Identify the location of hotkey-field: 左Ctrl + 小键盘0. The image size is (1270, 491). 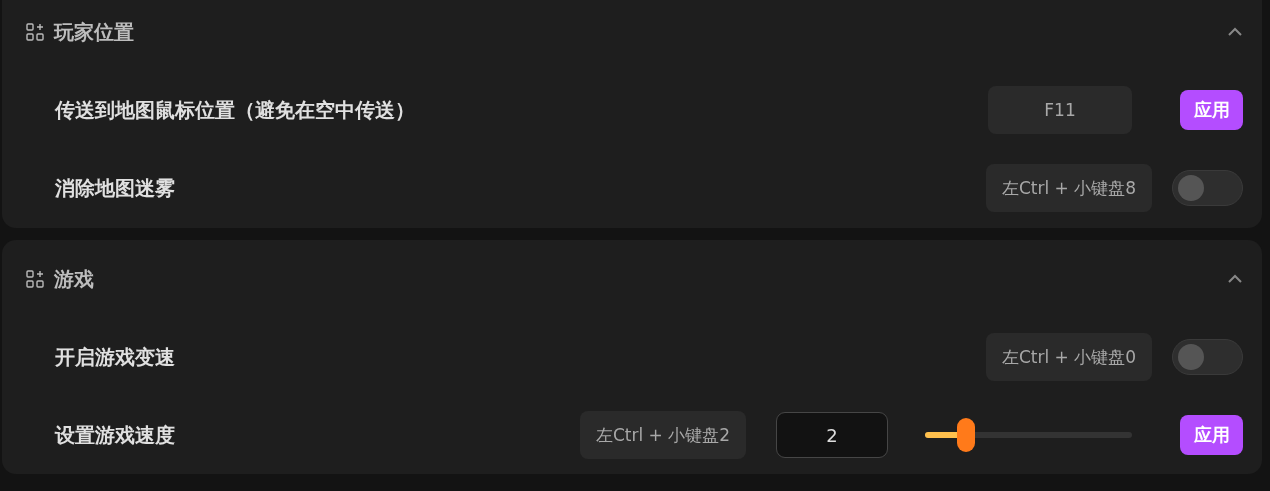
(1068, 357).